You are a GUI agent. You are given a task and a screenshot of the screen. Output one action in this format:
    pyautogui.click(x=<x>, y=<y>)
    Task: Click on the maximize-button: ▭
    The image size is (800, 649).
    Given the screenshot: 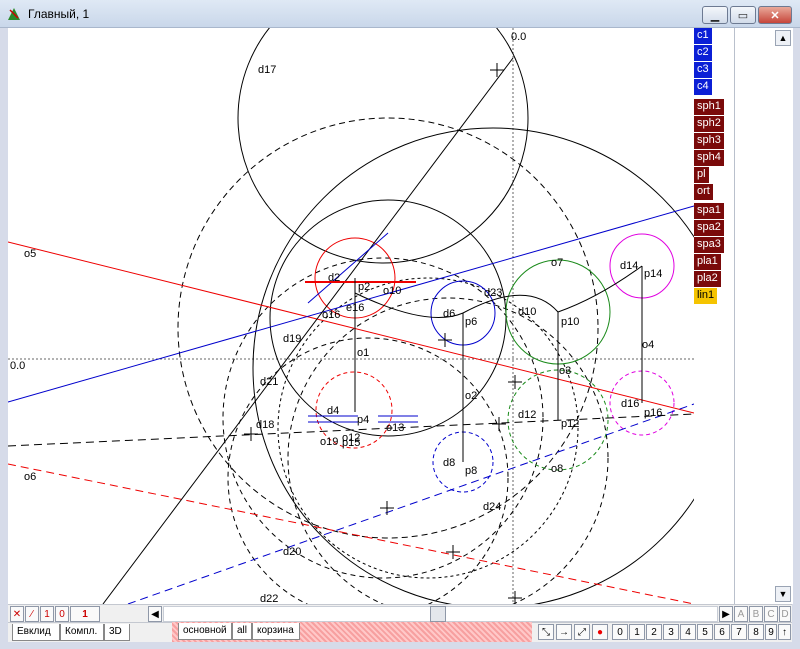 What is the action you would take?
    pyautogui.click(x=743, y=15)
    